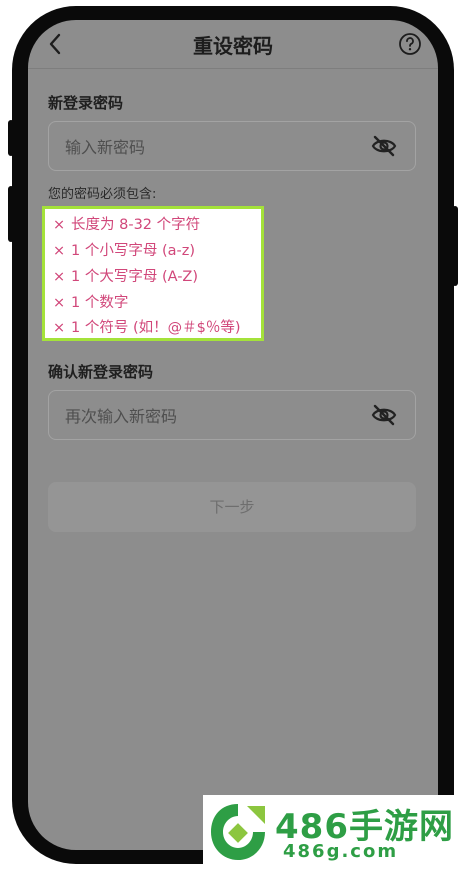 The height and width of the screenshot is (869, 459). I want to click on requirement-item-symbol: × 1 个符号 (如！@＃$％等), so click(147, 328).